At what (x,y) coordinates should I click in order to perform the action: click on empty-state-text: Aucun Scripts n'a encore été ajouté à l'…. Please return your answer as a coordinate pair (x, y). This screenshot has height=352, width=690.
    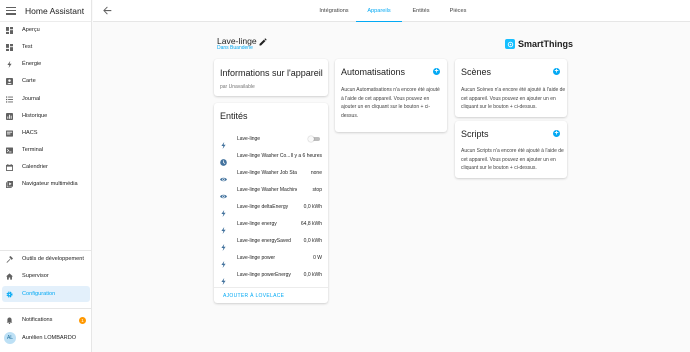
    Looking at the image, I should click on (512, 159).